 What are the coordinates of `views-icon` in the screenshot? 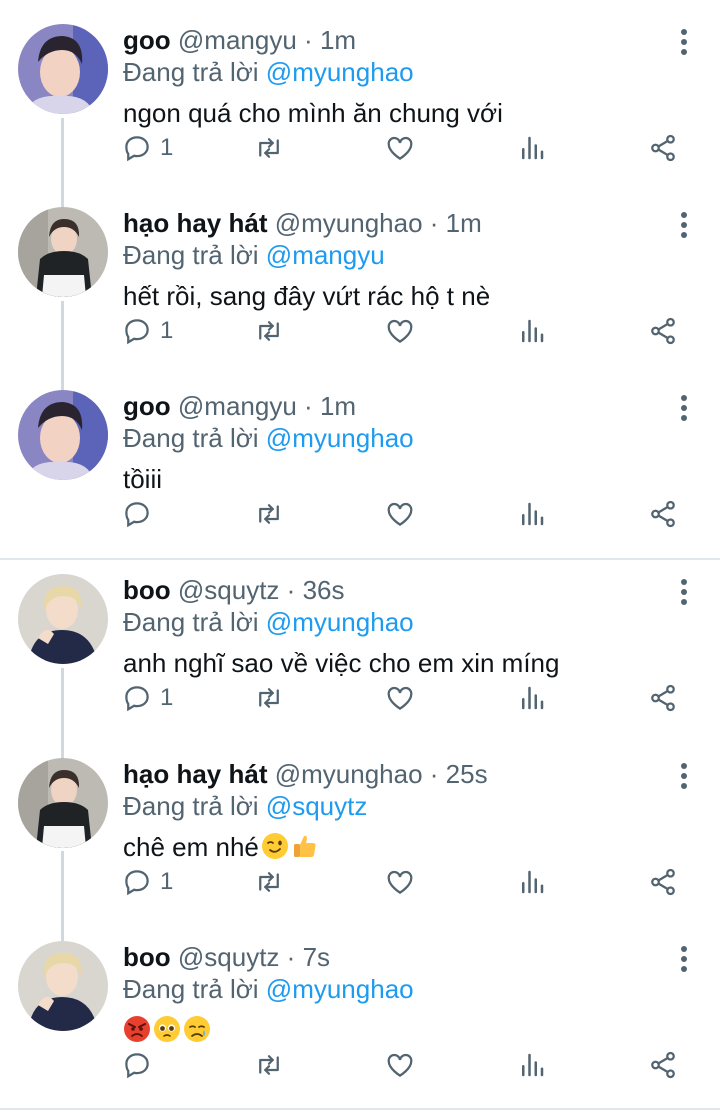 It's located at (533, 331).